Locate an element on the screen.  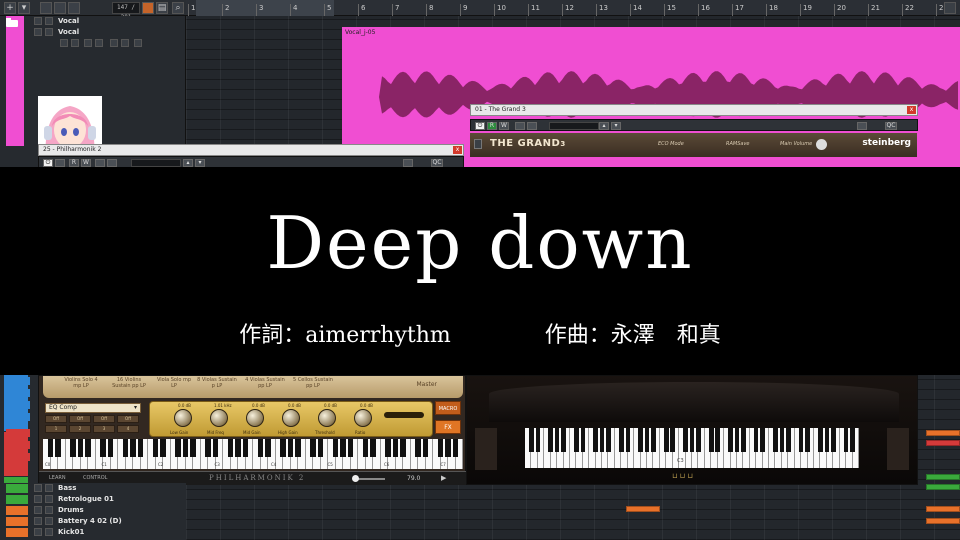
preset-slot: 5 Cellos Sustain pp LP is located at coordinates (313, 383).